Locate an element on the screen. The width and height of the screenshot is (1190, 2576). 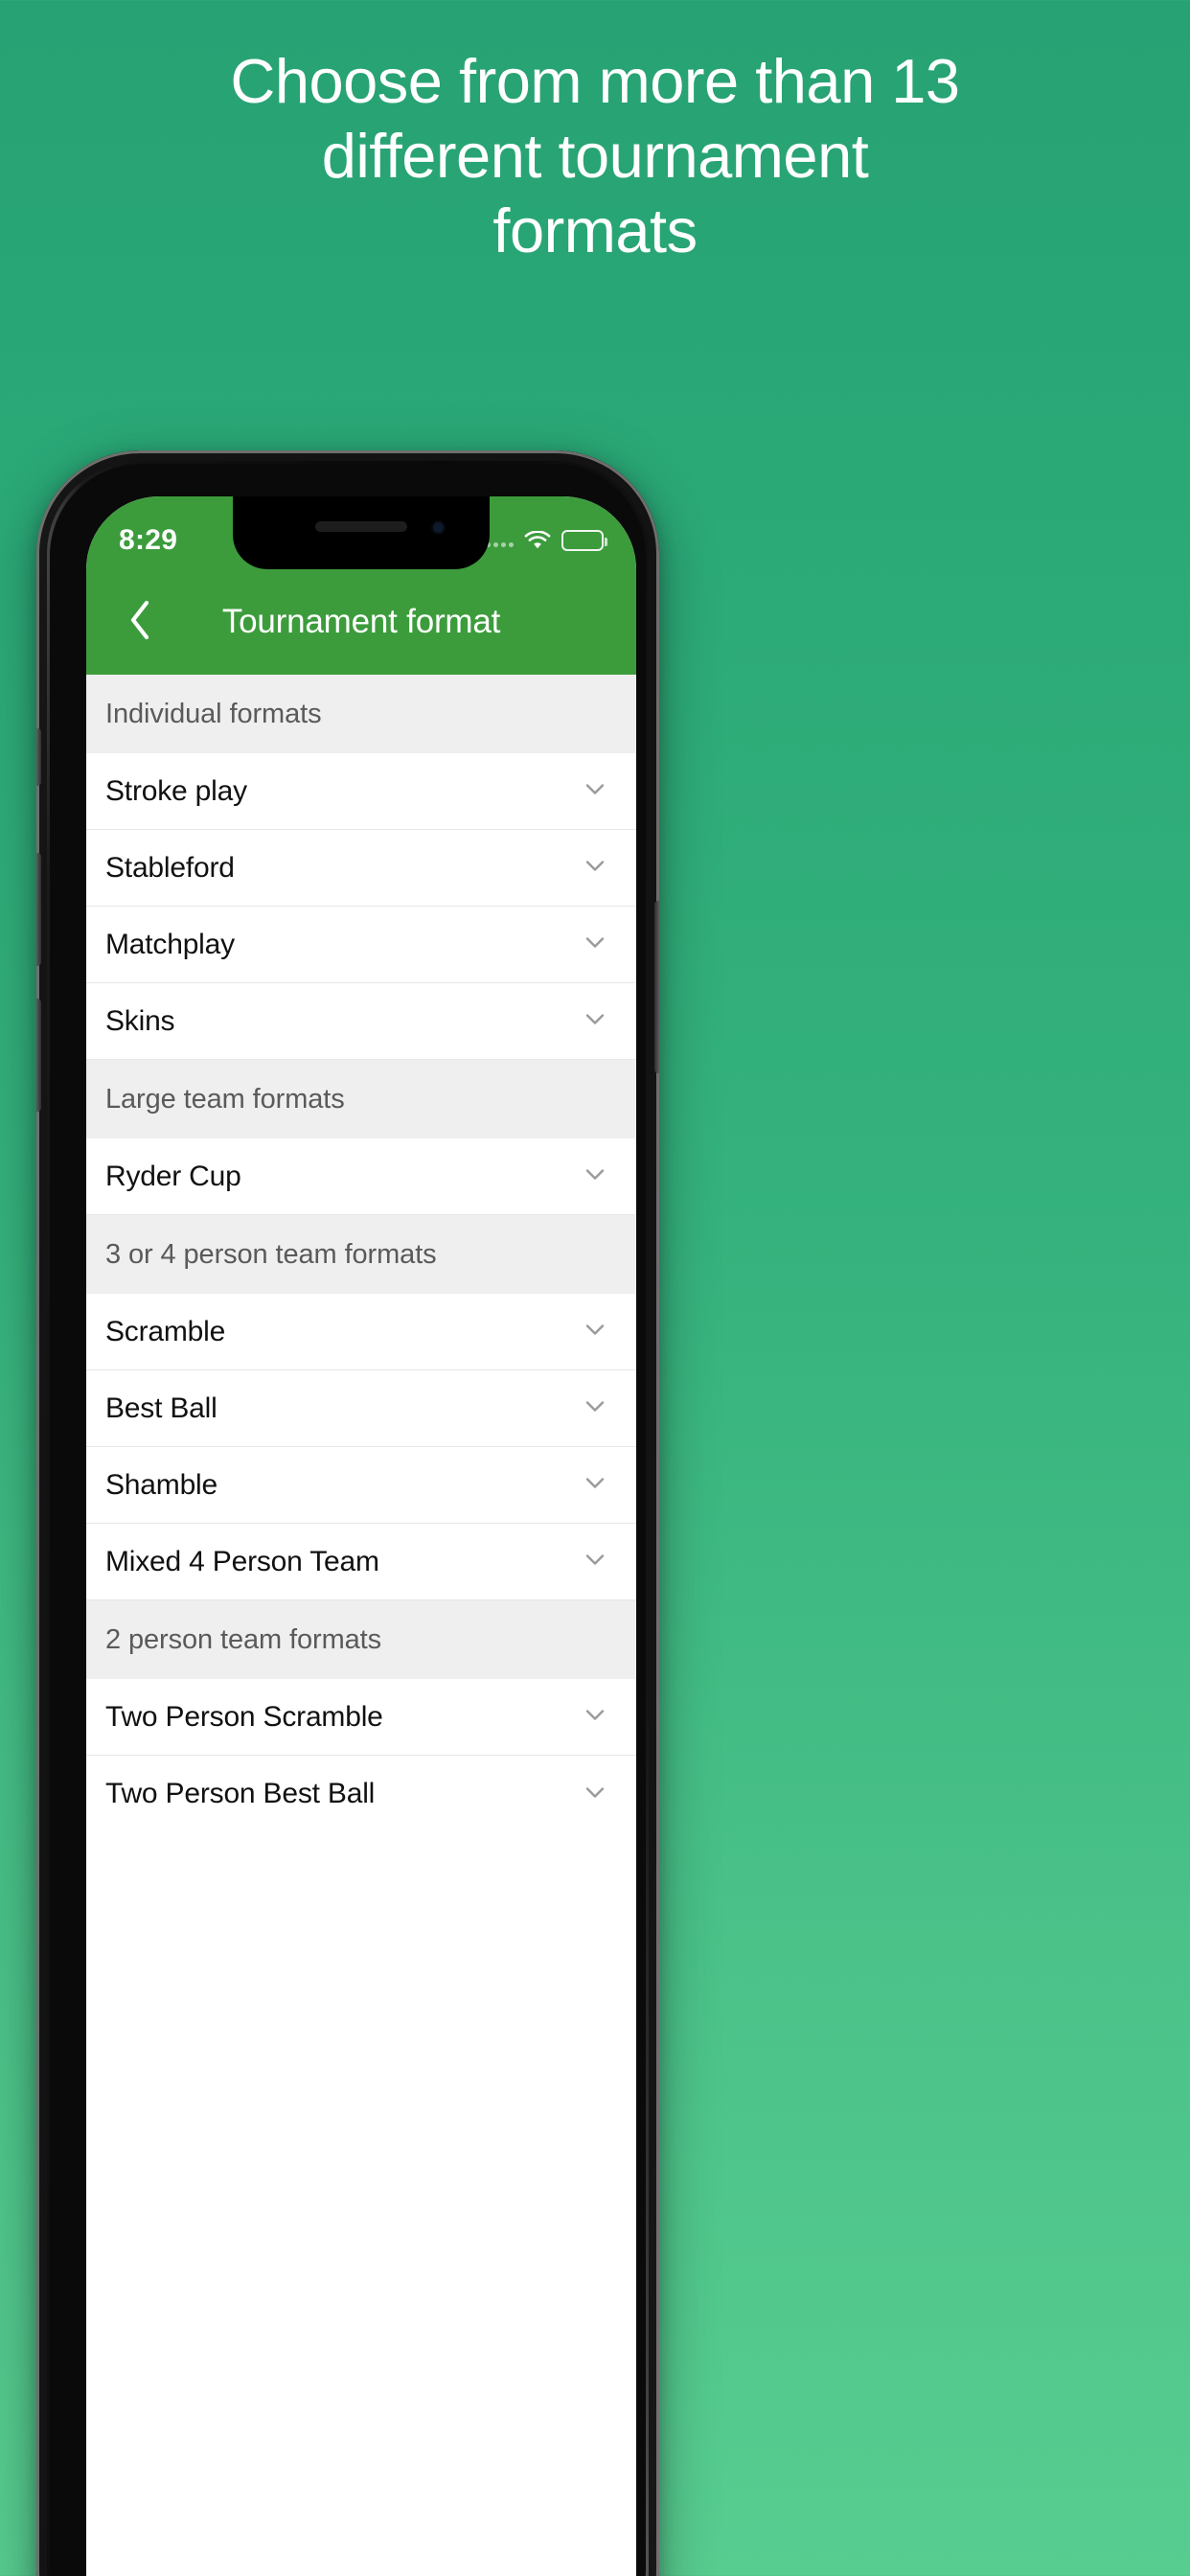
format-row-label: Two Person Scramble is located at coordinates (244, 1716).